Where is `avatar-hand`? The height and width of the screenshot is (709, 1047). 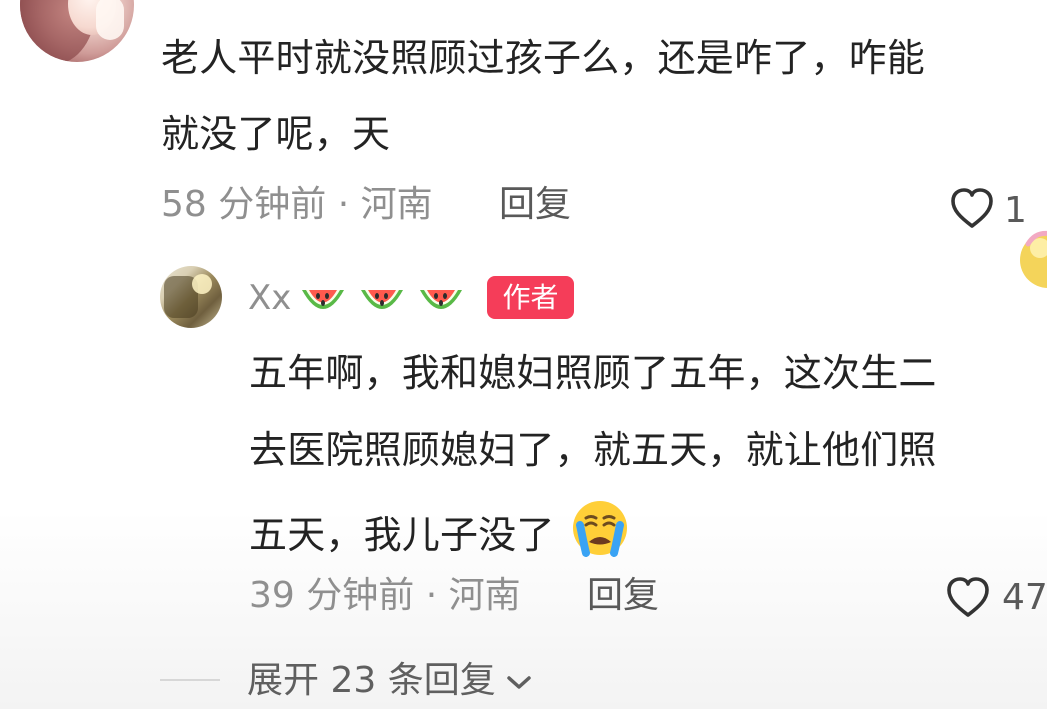 avatar-hand is located at coordinates (110, 20).